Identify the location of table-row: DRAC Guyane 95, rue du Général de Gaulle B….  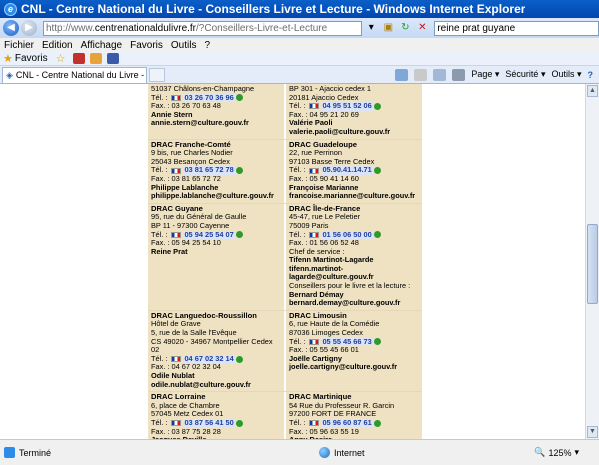
(285, 257).